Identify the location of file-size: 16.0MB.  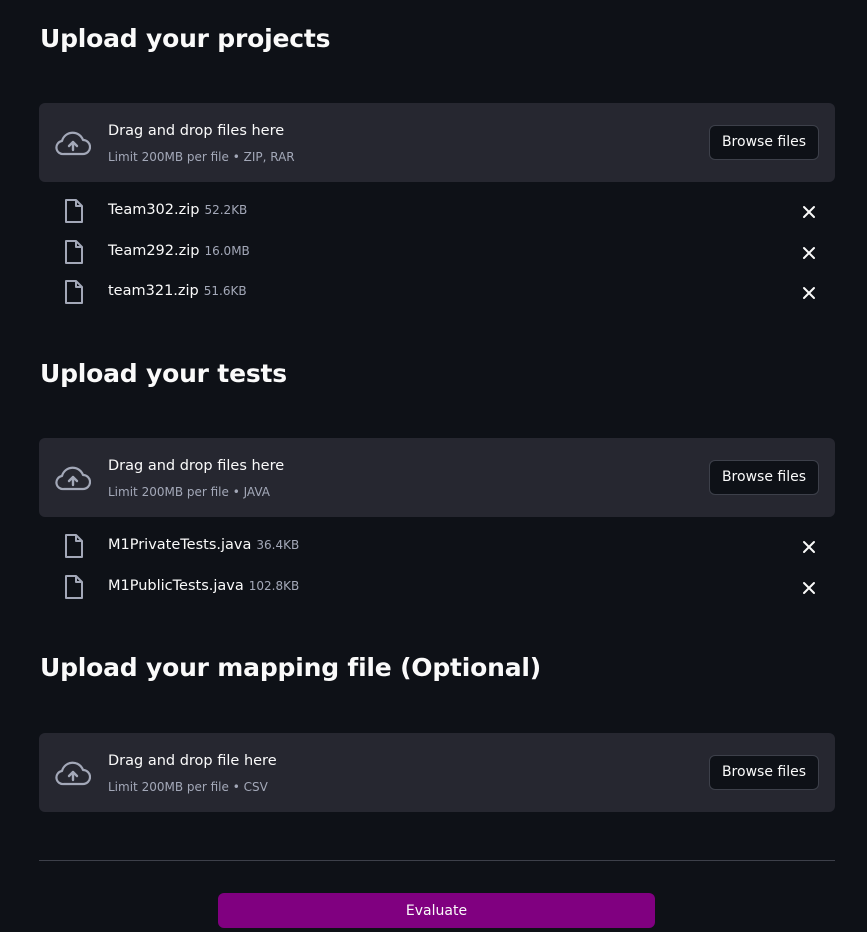
(227, 251).